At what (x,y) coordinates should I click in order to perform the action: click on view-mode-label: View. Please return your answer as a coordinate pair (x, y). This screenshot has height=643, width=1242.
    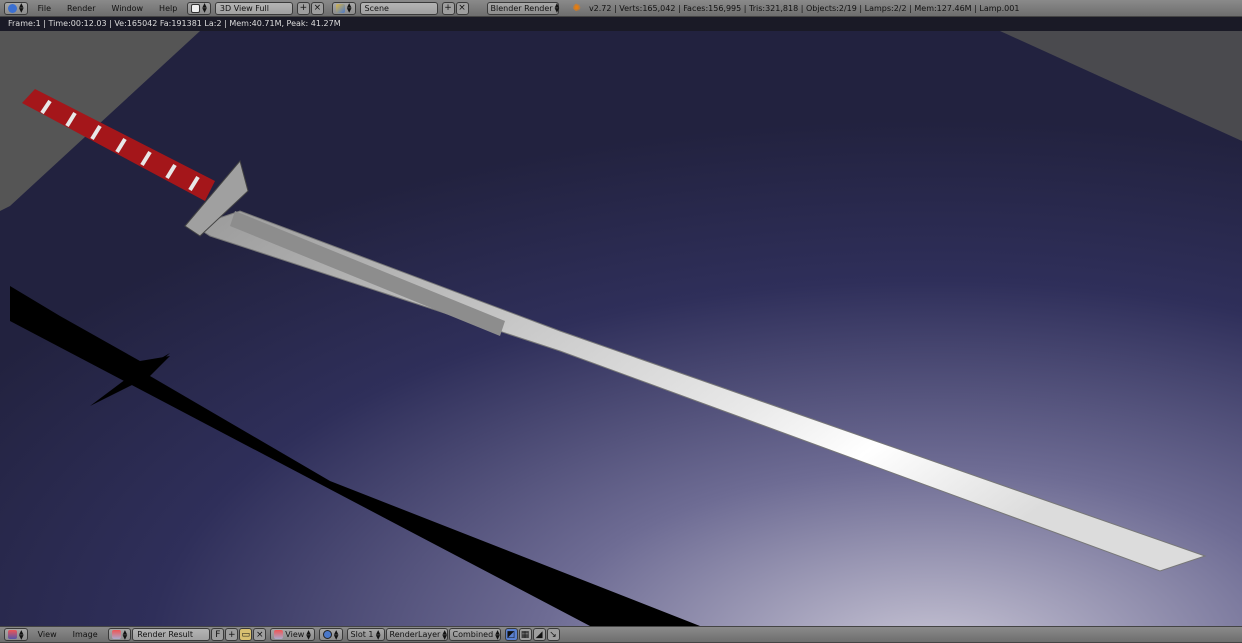
    Looking at the image, I should click on (295, 634).